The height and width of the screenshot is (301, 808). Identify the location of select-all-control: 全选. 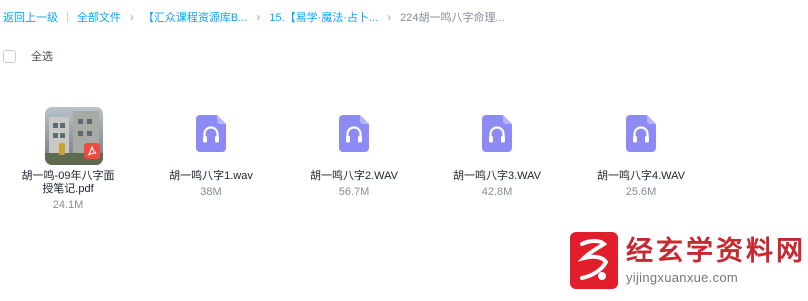
(28, 56).